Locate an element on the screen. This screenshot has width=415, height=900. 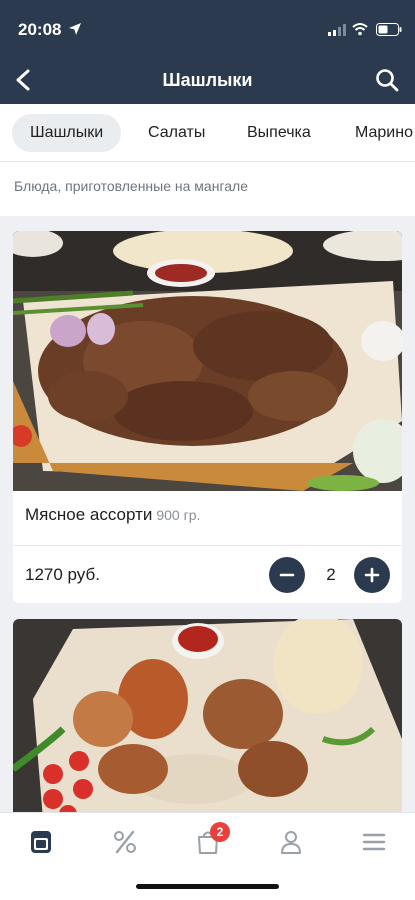
increase-quantity-button is located at coordinates (372, 575).